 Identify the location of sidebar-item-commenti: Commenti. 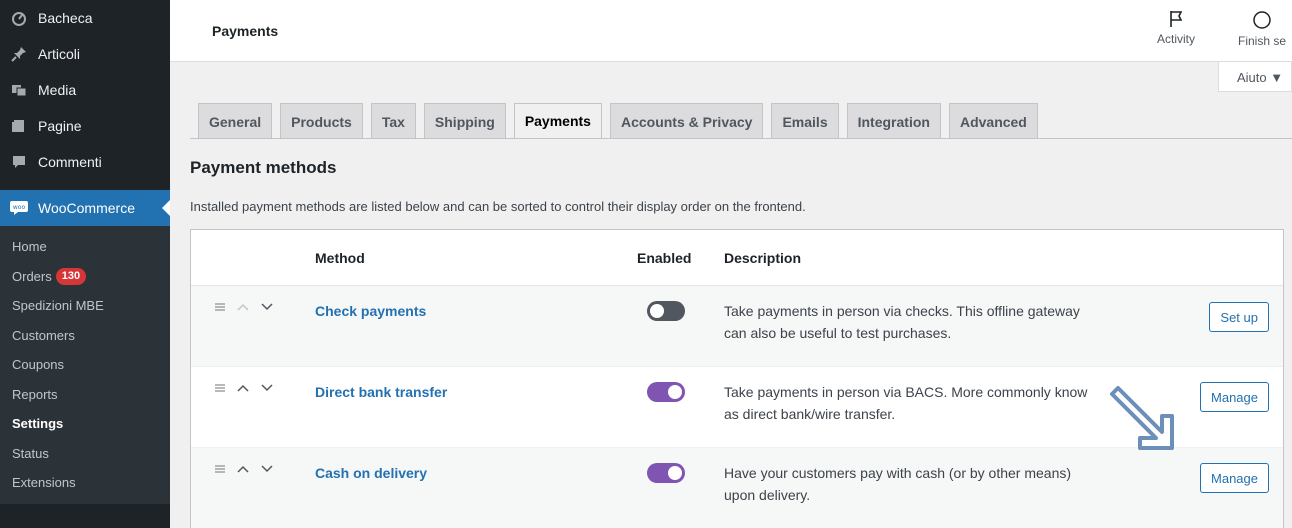
(85, 162).